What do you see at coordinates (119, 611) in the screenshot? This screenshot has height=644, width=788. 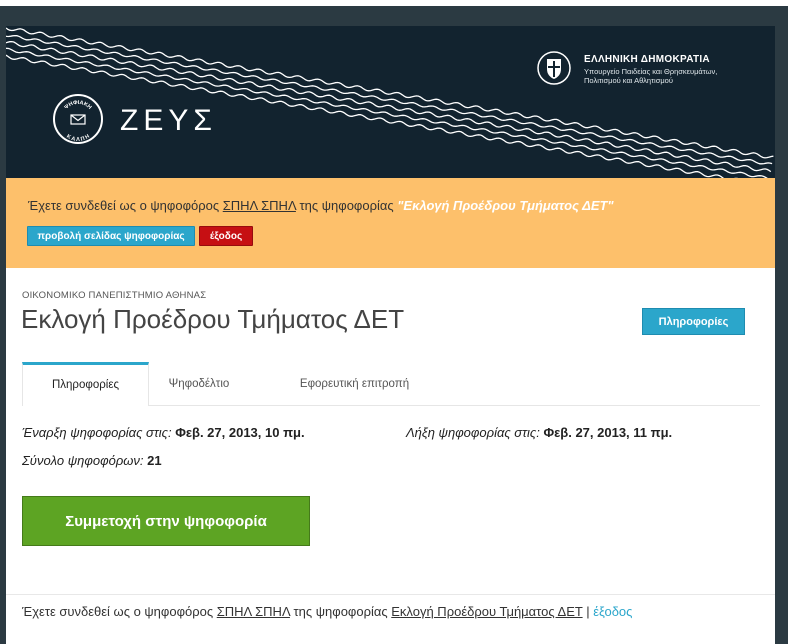 I see `footer-prefix: Έχετε συνδεθεί ως ο ψηφοφόρος` at bounding box center [119, 611].